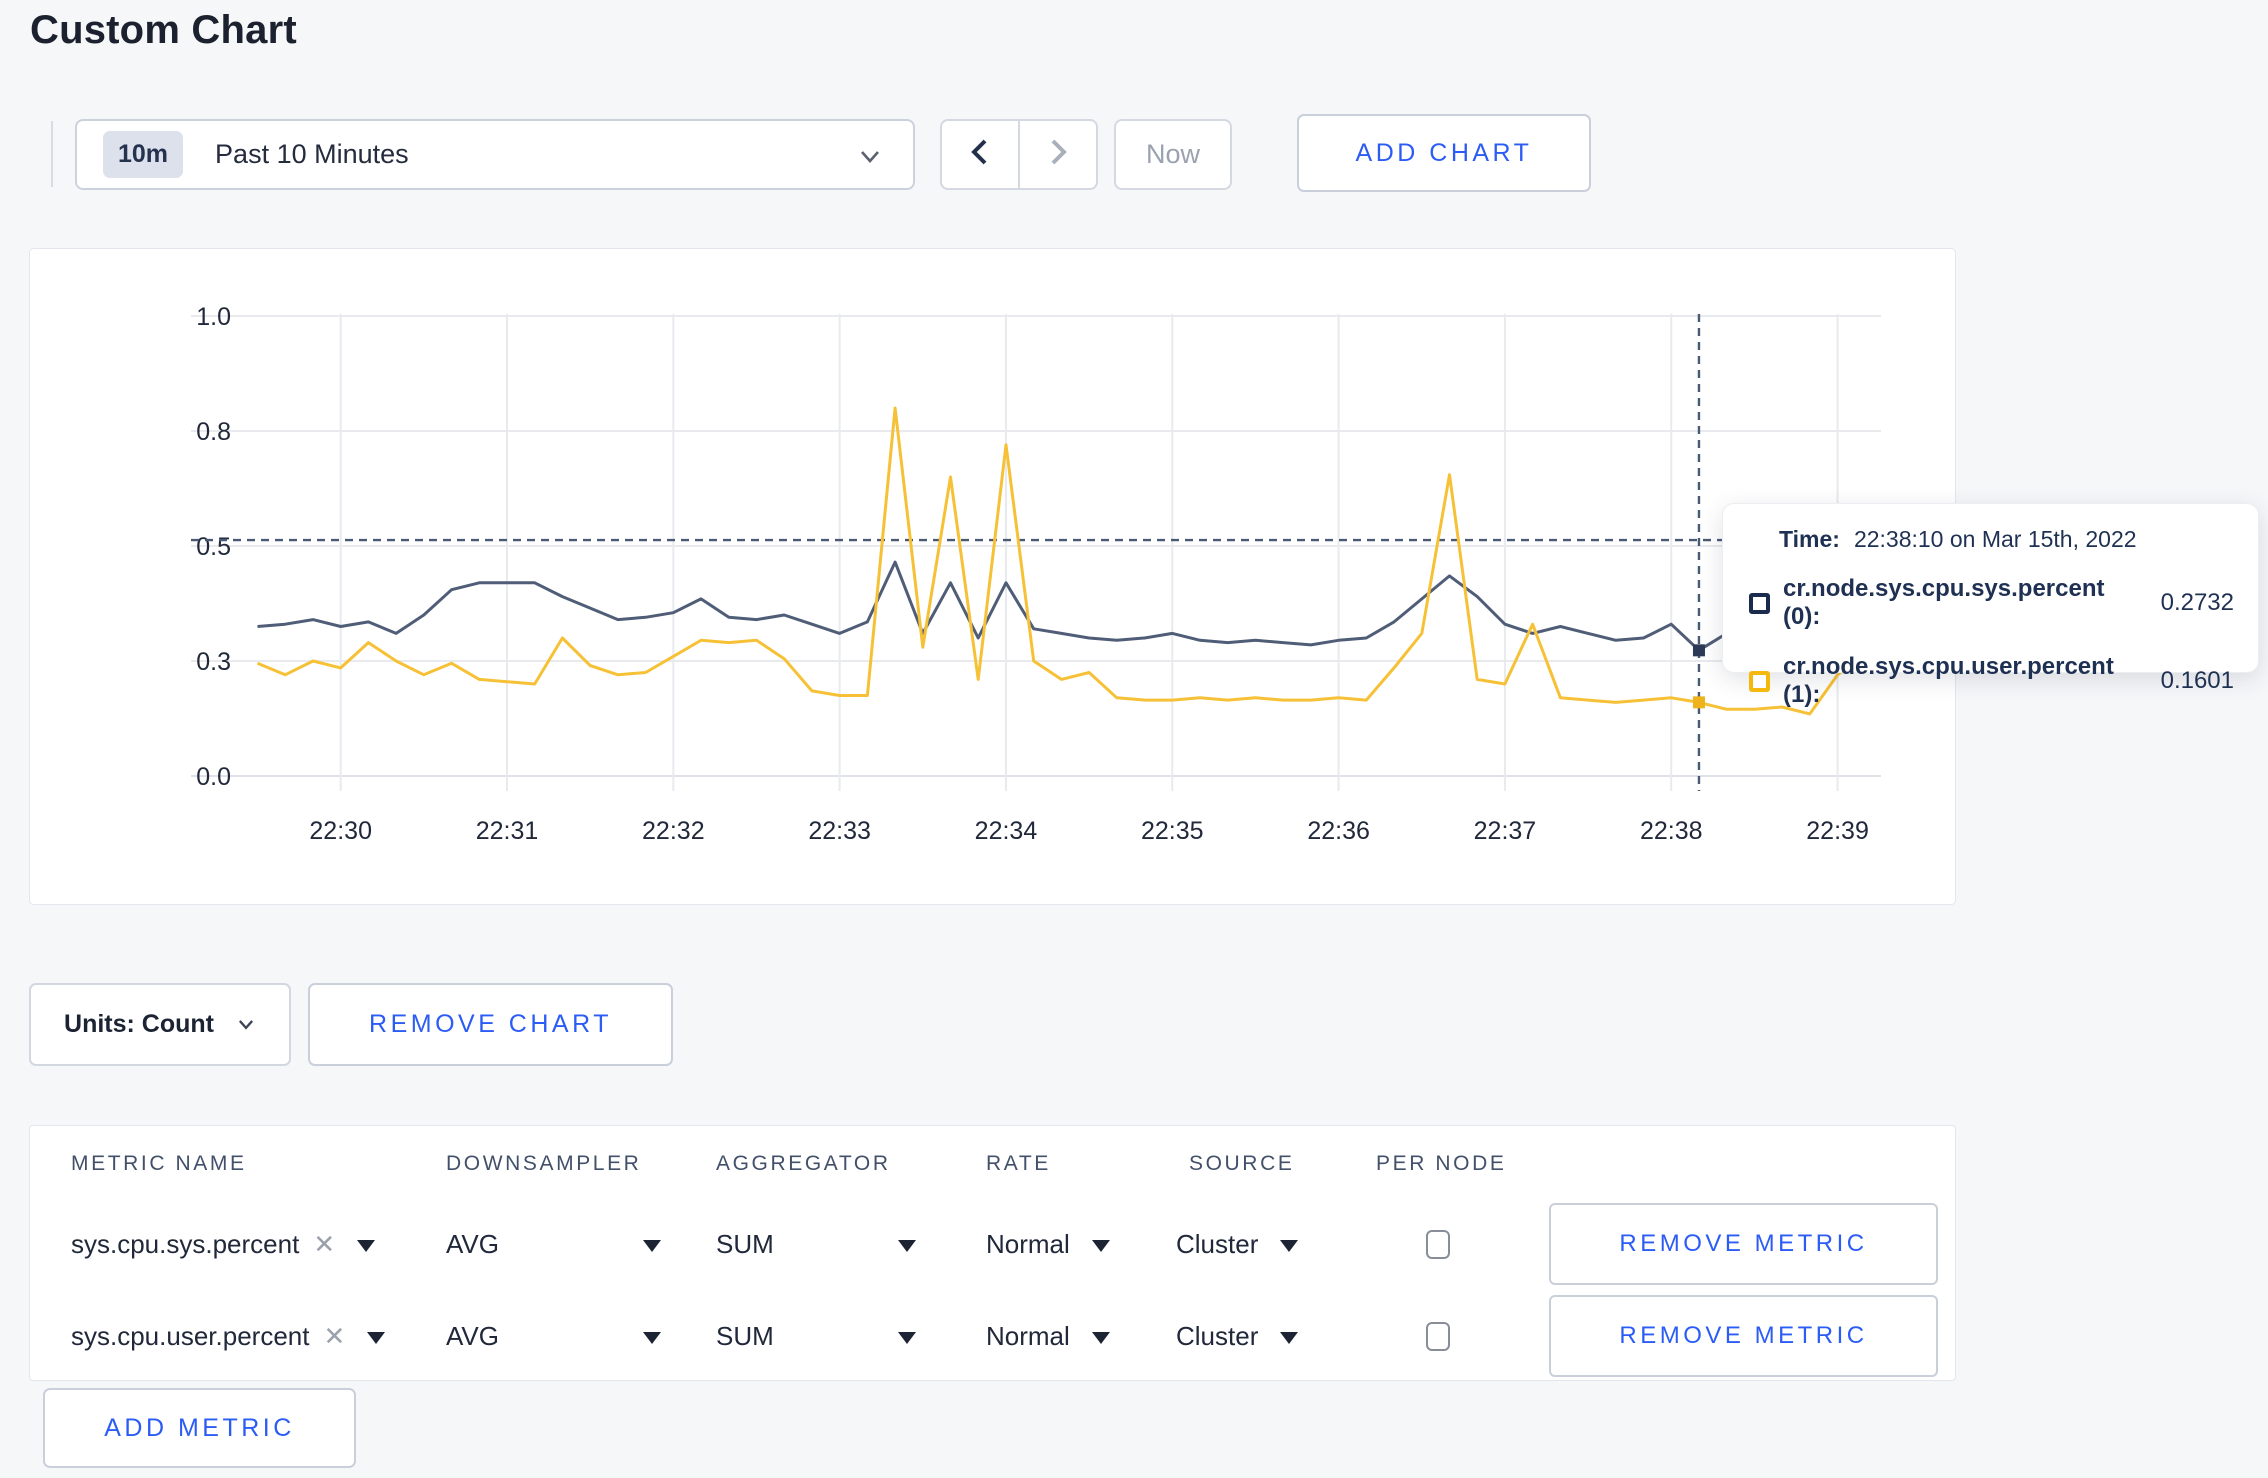 The height and width of the screenshot is (1478, 2268). I want to click on time-range-label: Past 10 Minutes, so click(312, 154).